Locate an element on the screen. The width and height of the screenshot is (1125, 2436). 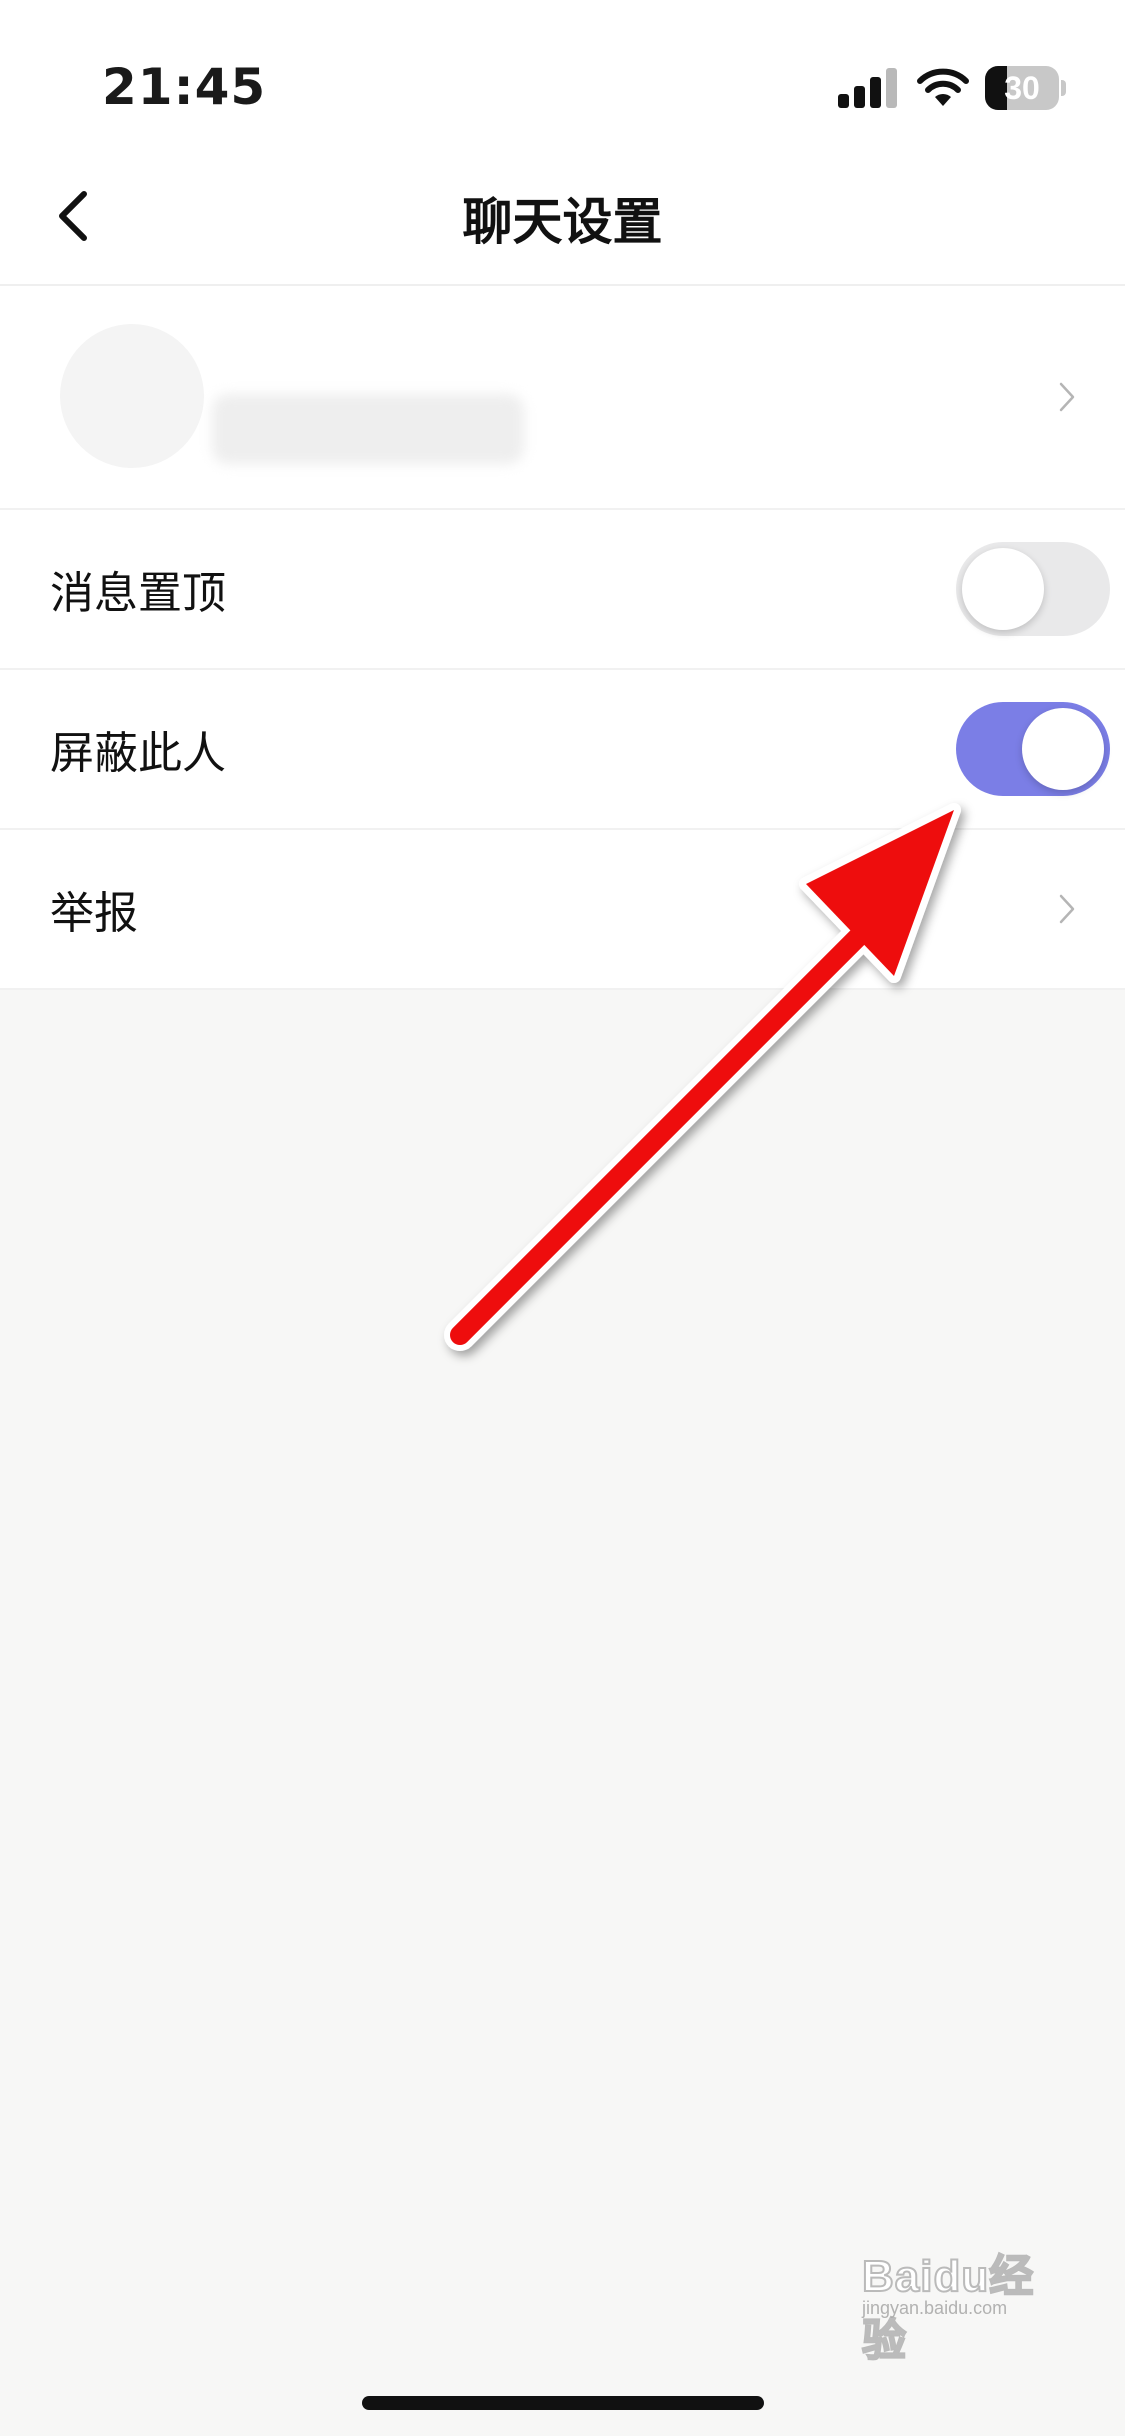
watermark-url: jingyan.baidu.com is located at coordinates (935, 2308).